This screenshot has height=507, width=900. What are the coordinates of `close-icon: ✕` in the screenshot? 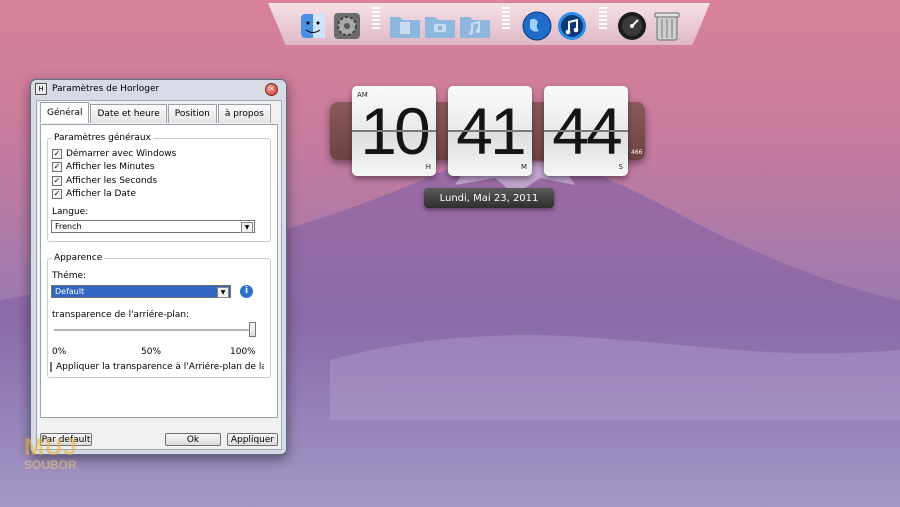 It's located at (271, 89).